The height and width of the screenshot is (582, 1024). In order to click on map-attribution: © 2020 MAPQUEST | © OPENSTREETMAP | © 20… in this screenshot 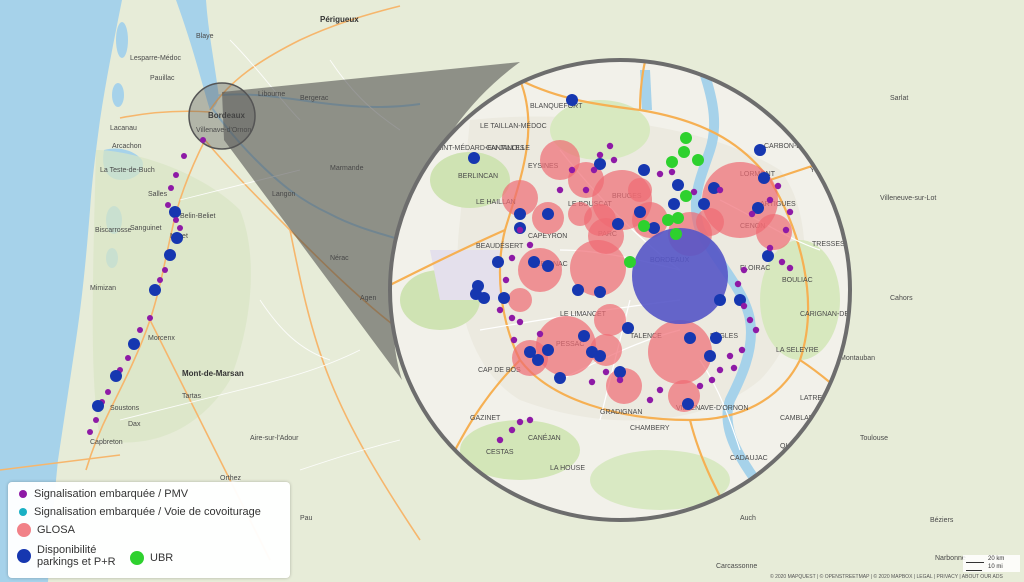, I will do `click(886, 577)`.